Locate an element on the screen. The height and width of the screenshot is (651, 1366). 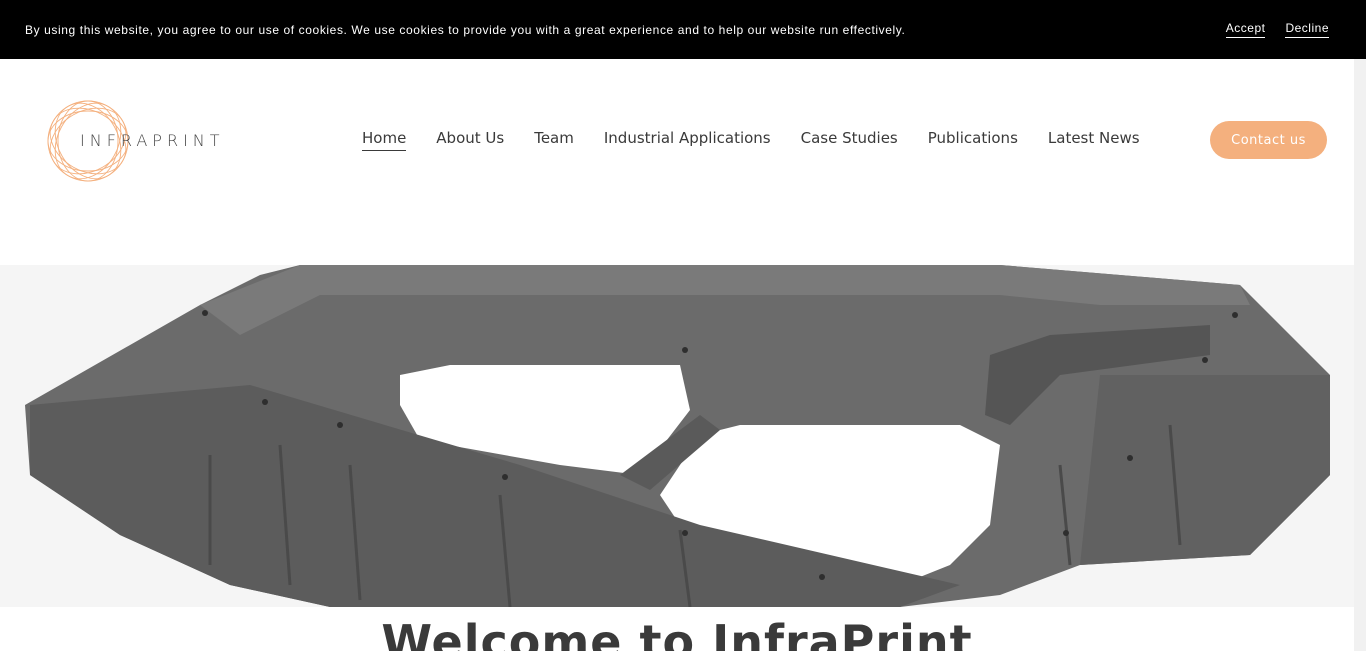
nav-industrial-applications: Industrial Applications is located at coordinates (687, 140).